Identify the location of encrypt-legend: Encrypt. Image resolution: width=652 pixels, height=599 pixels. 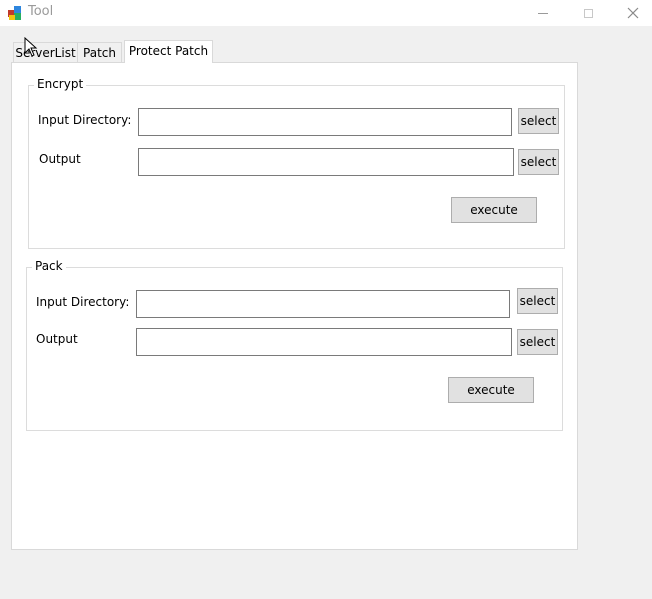
(60, 84).